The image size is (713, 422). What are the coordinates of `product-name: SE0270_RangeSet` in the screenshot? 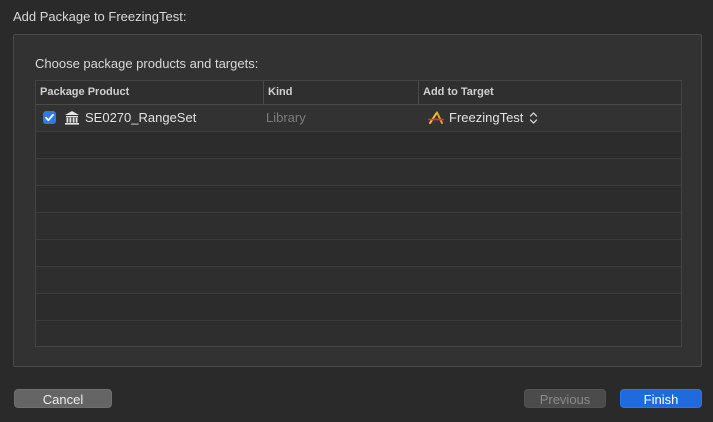 It's located at (141, 117).